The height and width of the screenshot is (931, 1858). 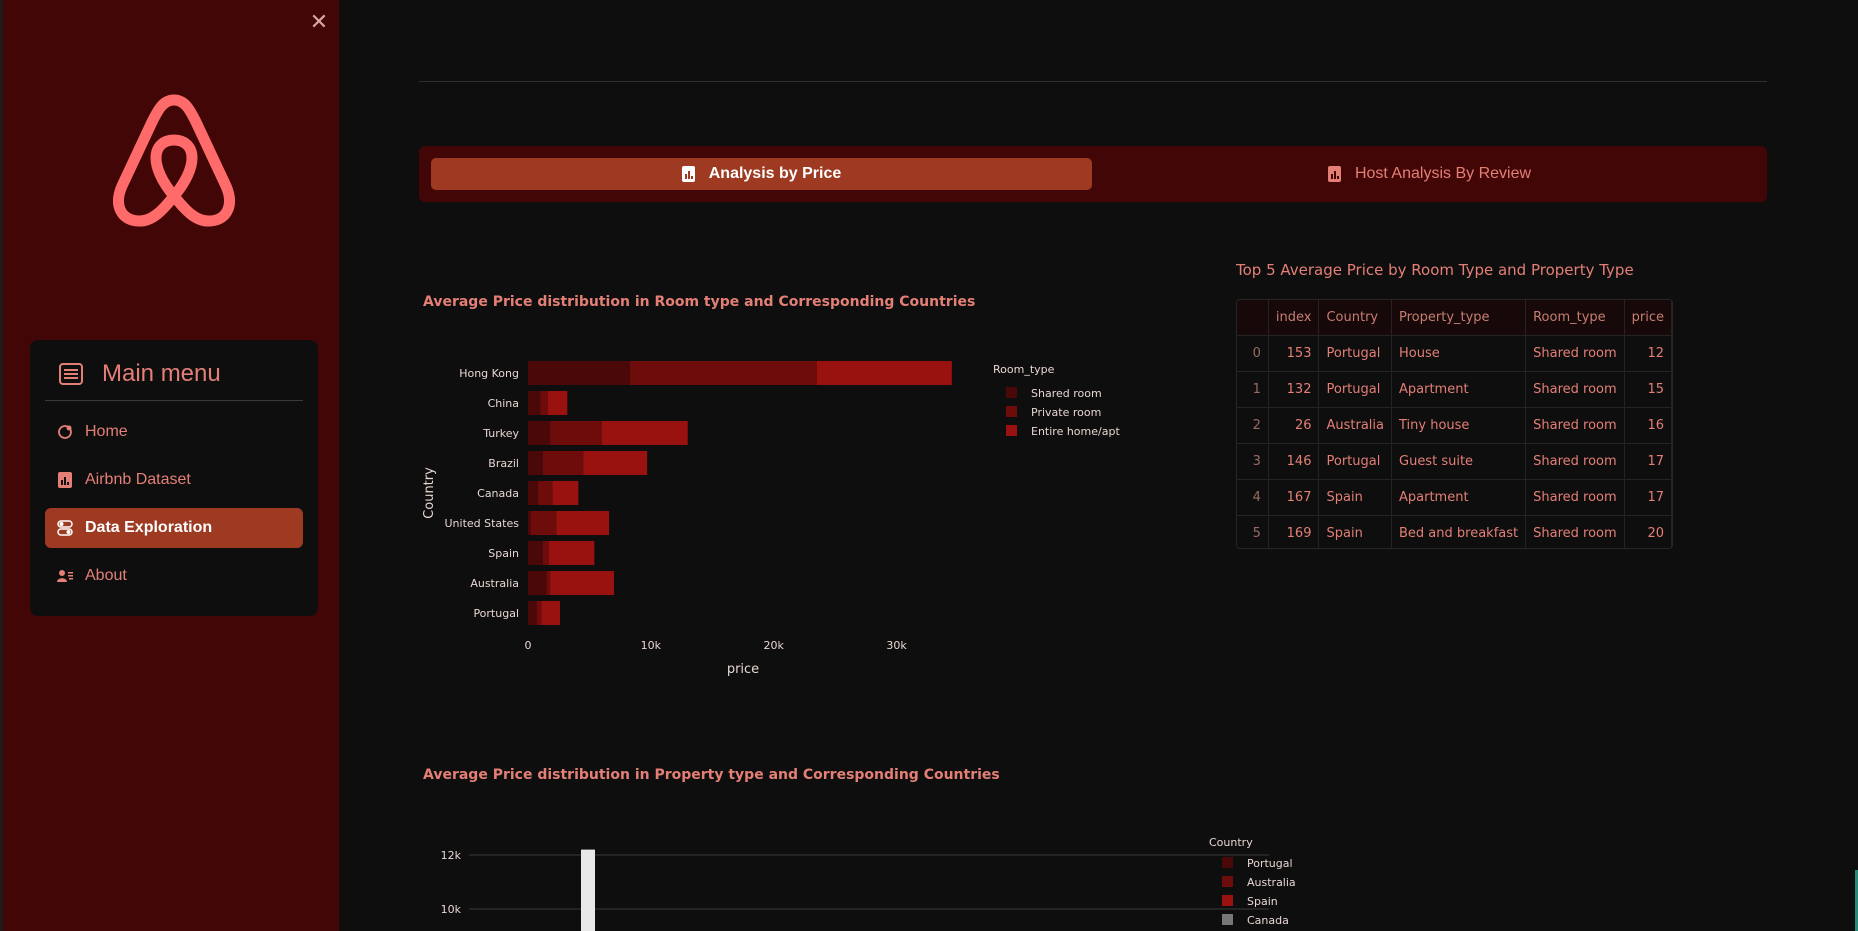 What do you see at coordinates (498, 493) in the screenshot?
I see `y-tick-label: Canada` at bounding box center [498, 493].